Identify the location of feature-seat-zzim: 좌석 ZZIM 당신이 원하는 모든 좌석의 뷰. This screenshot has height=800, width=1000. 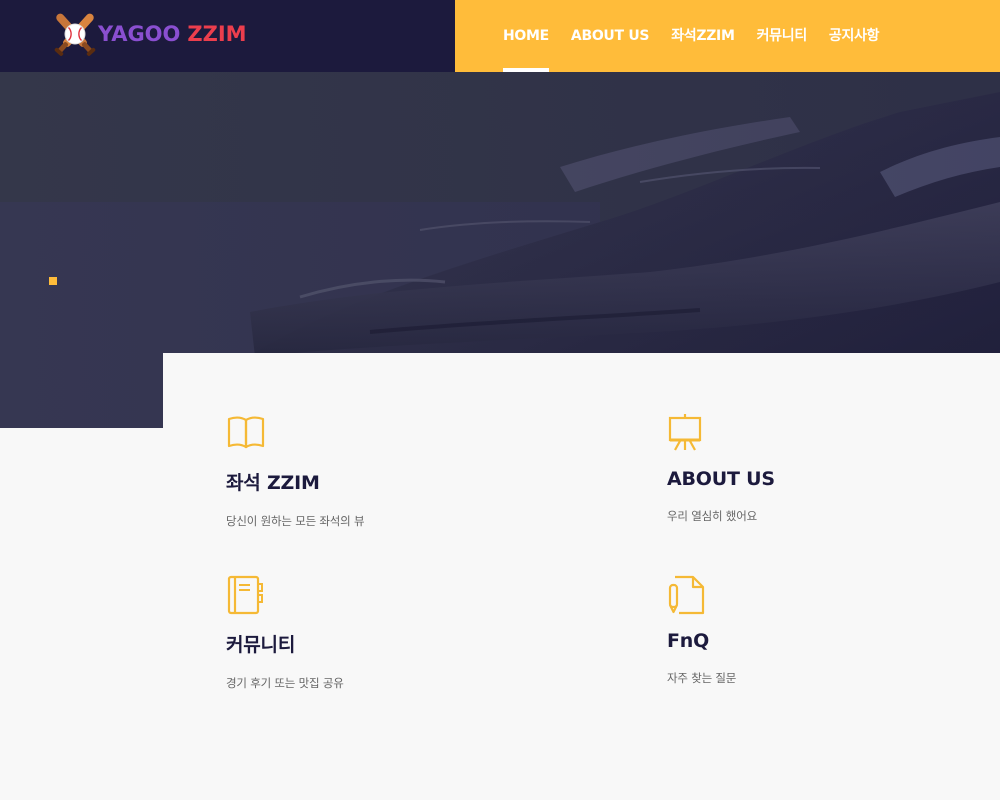
(391, 471).